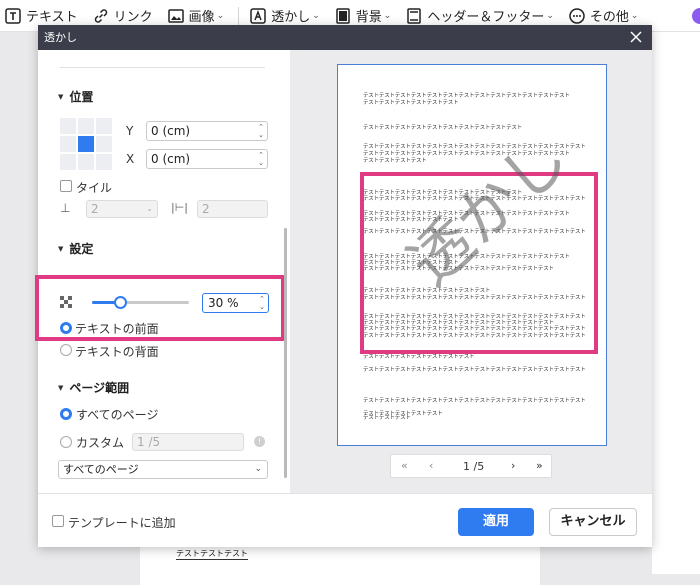  I want to click on custom-range-radio, so click(66, 442).